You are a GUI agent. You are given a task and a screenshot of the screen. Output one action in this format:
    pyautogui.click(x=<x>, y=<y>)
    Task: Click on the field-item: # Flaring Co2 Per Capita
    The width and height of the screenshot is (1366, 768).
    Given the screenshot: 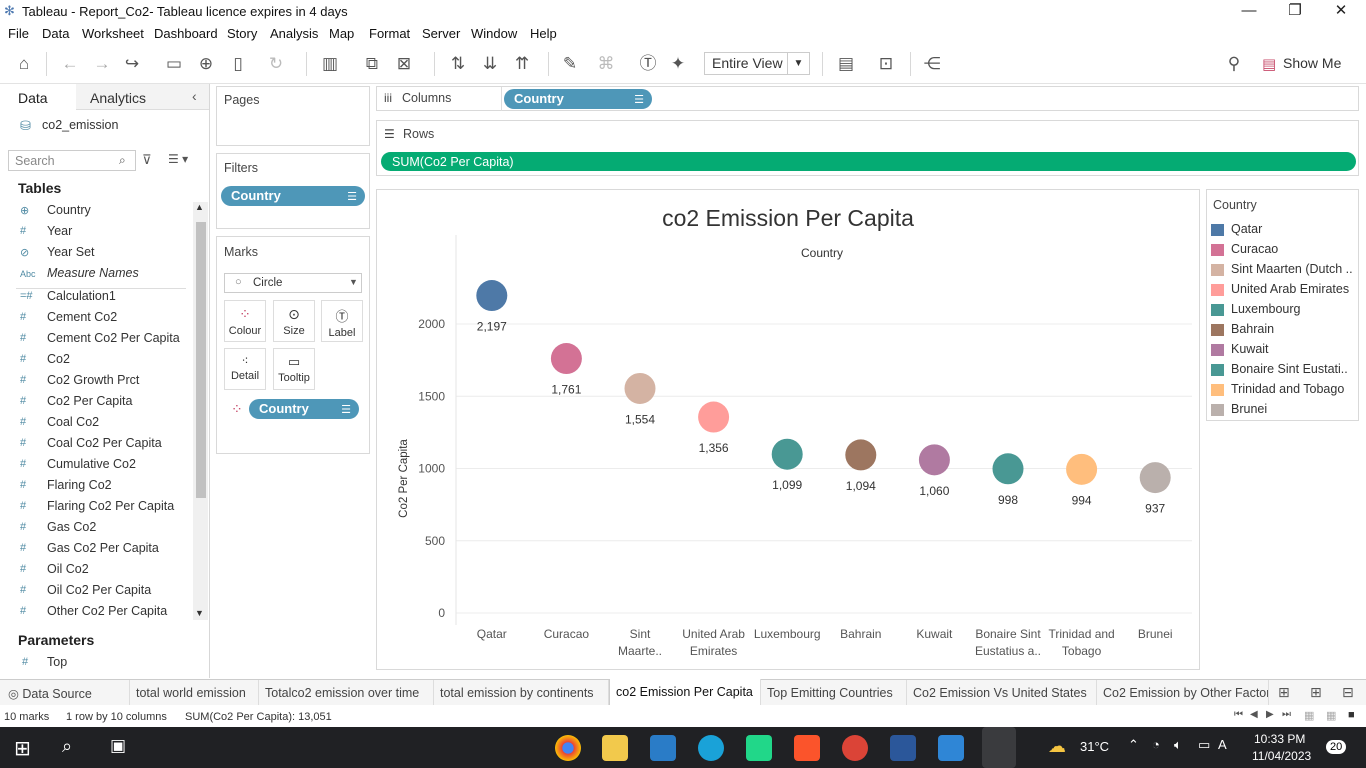 What is the action you would take?
    pyautogui.click(x=94, y=508)
    